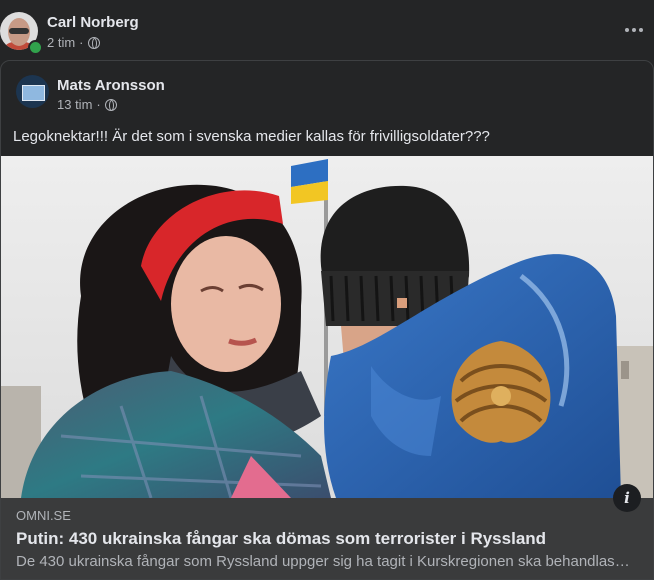 This screenshot has width=654, height=580. I want to click on shared-time: 13 tim, so click(74, 104).